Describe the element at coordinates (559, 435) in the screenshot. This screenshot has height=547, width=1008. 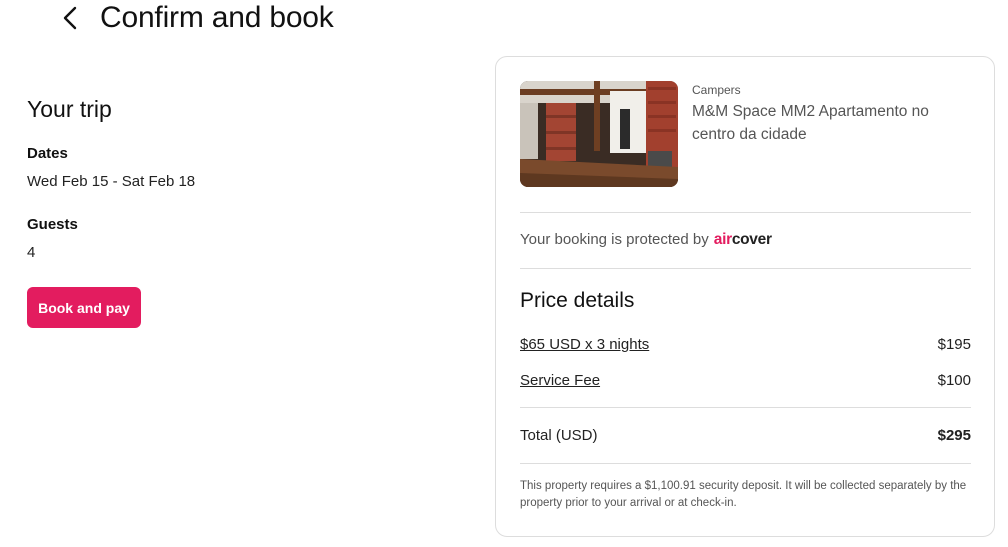
I see `total-label: Total (USD)` at that location.